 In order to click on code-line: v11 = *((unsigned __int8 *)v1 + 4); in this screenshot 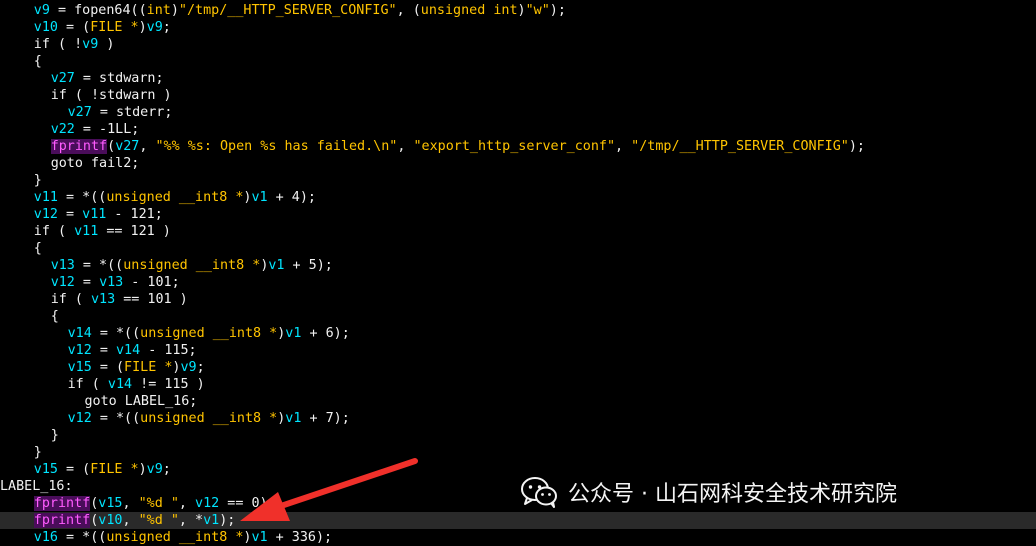, I will do `click(518, 197)`.